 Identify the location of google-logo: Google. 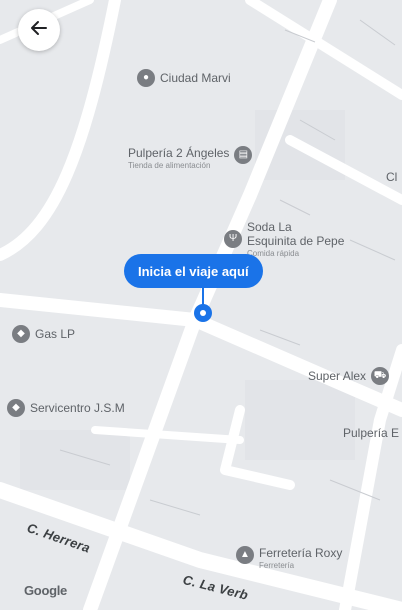
(45, 590).